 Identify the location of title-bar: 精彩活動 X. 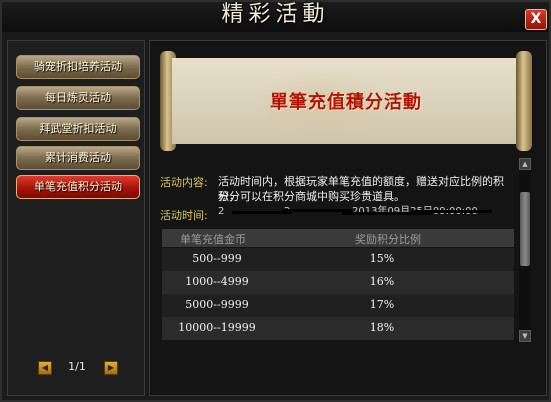
(275, 17).